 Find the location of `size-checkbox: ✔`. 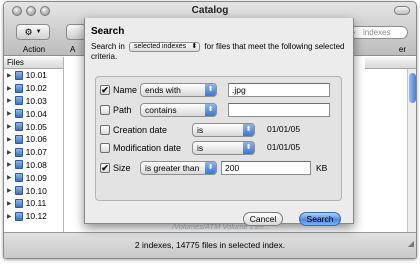

size-checkbox: ✔ is located at coordinates (105, 168).